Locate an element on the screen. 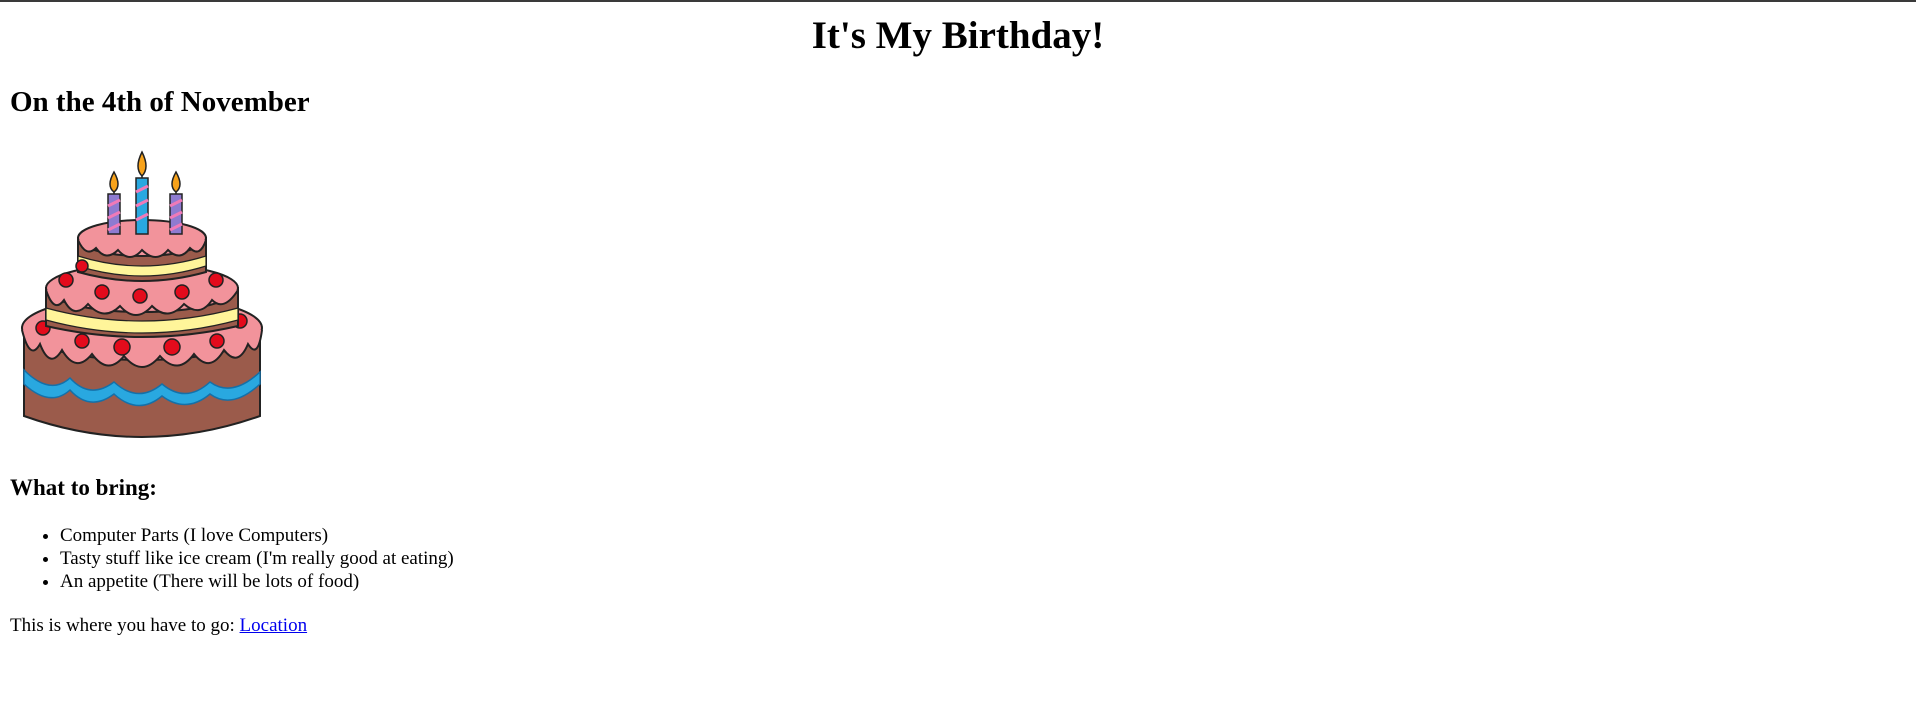 This screenshot has height=703, width=1916. list-item: Computer Parts (I love Computers) is located at coordinates (257, 535).